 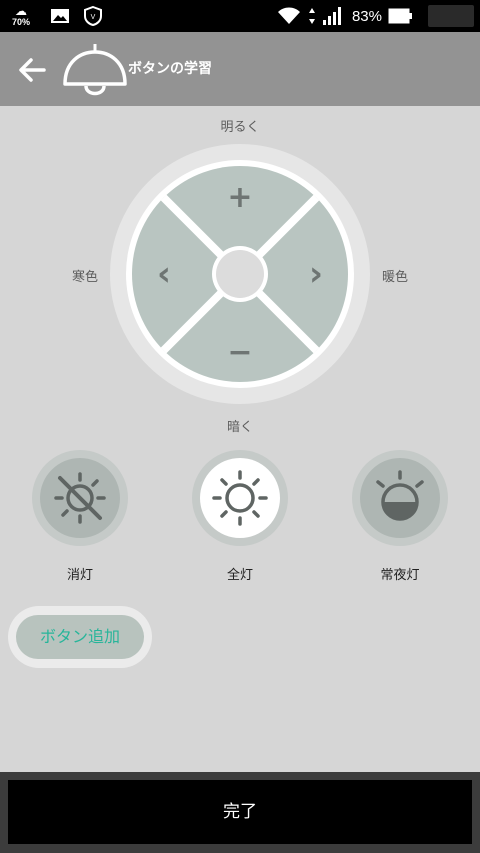 I want to click on add-button-label: ボタン追加, so click(x=80, y=637).